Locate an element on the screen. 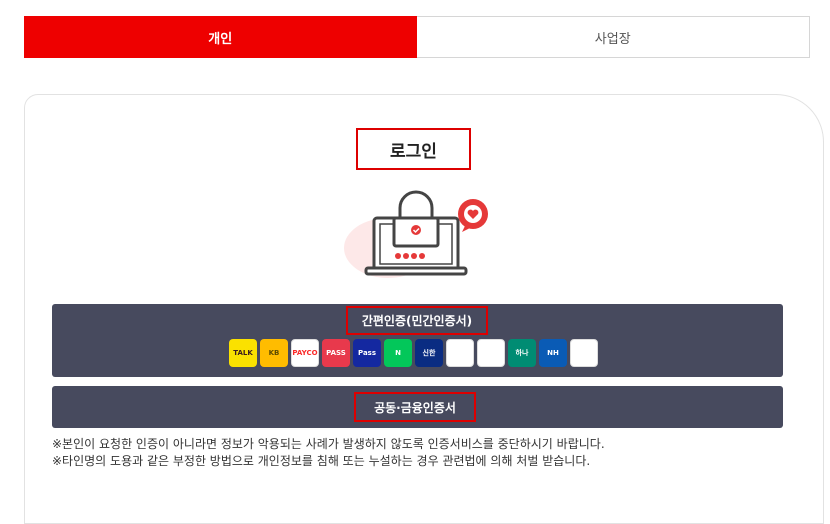  tab-business: 사업장 is located at coordinates (613, 37).